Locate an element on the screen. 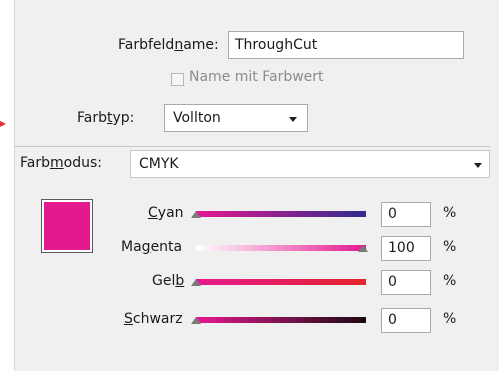 The height and width of the screenshot is (371, 499). yellow-label: Gelb is located at coordinates (168, 281).